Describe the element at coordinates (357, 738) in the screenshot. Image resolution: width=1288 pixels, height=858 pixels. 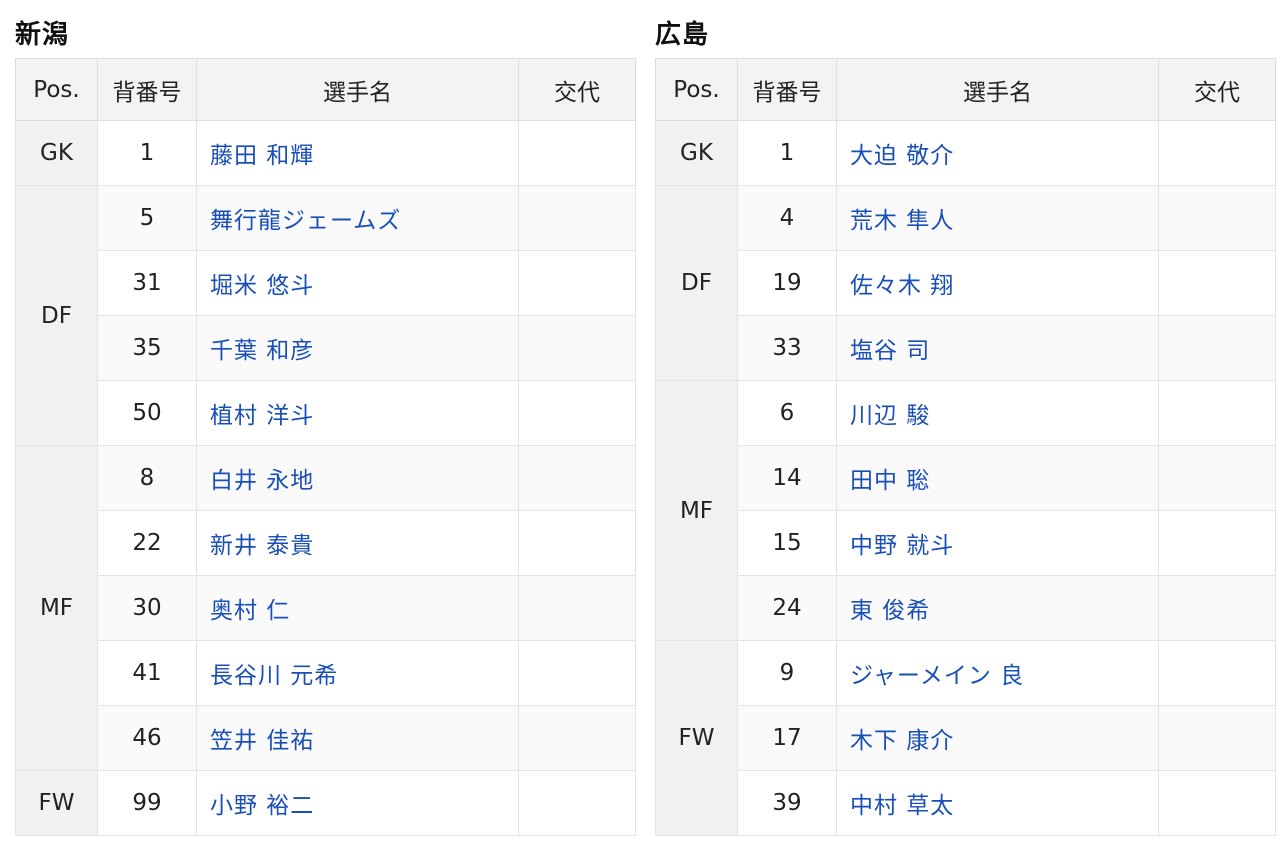
I see `player-cell: 笠井 佳祐` at that location.